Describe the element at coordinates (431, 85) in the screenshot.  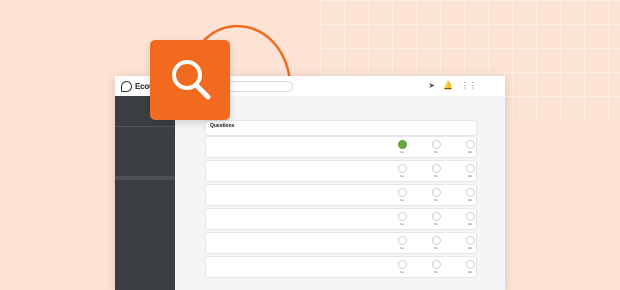
I see `send-icon: ➤` at that location.